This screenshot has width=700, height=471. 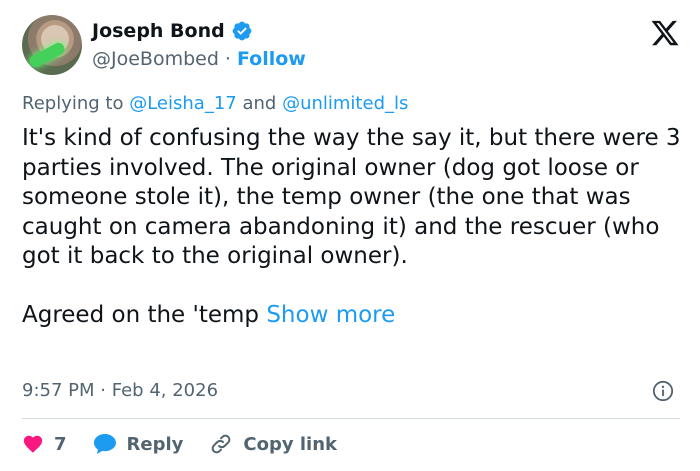 I want to click on author-name-row: Joseph Bond, so click(x=172, y=31).